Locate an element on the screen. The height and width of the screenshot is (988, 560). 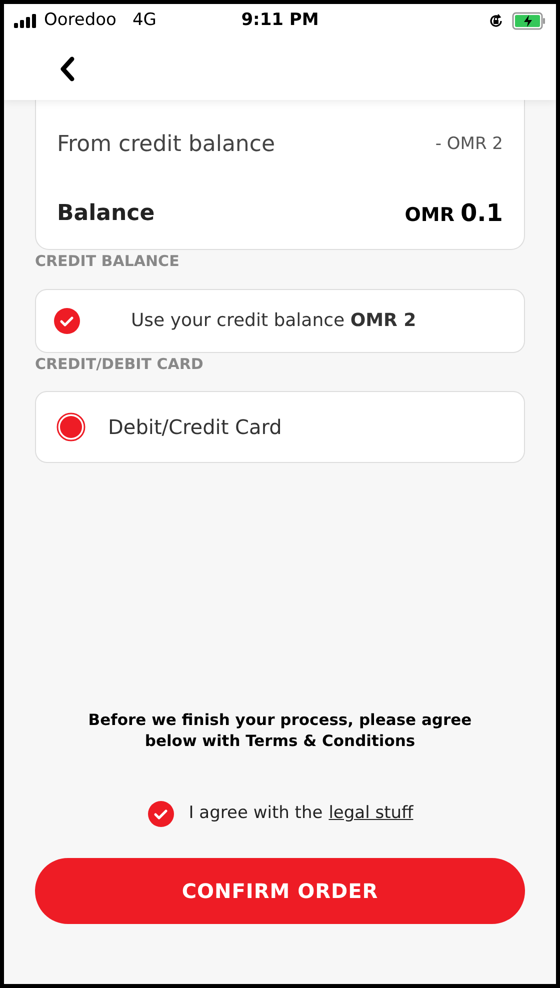
battery-icon is located at coordinates (529, 21).